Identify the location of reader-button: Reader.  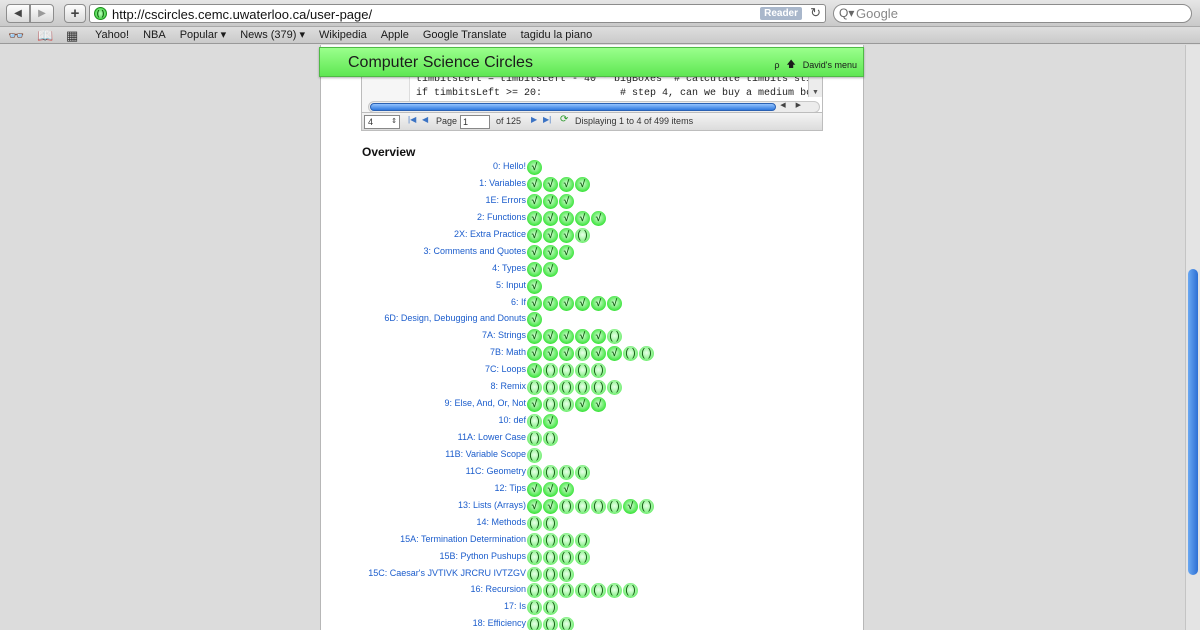
(781, 13).